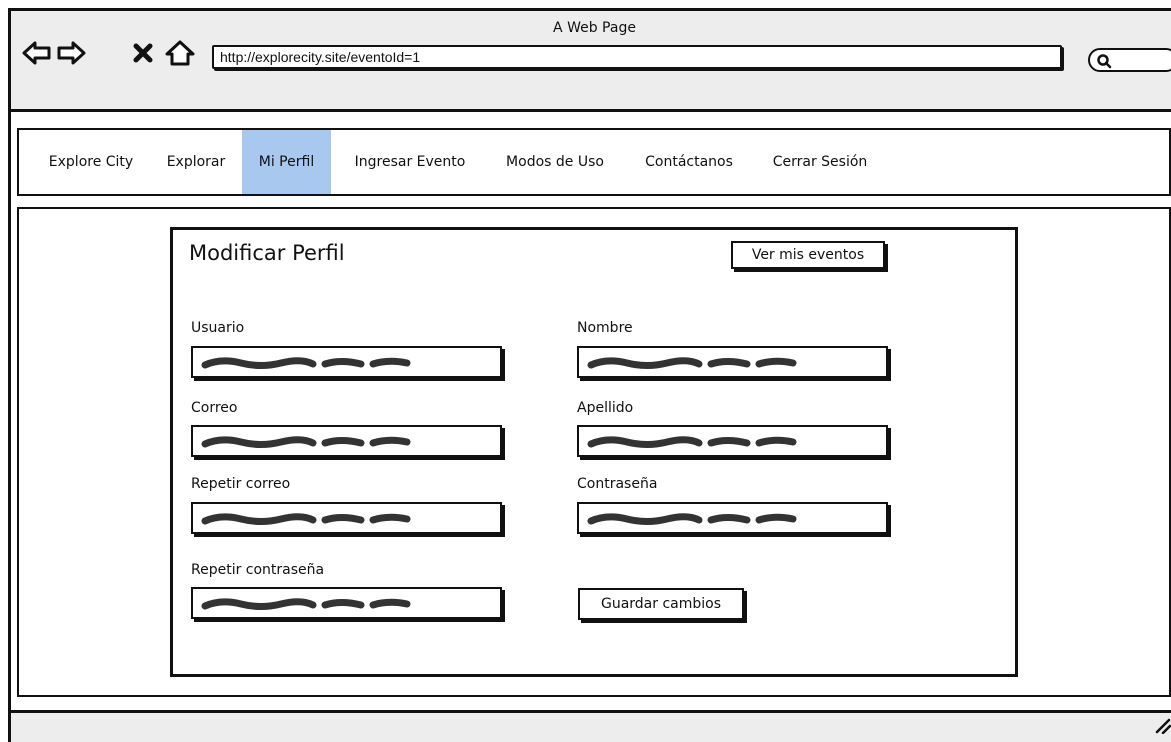  Describe the element at coordinates (808, 255) in the screenshot. I see `view-events-button: Ver mis eventos` at that location.